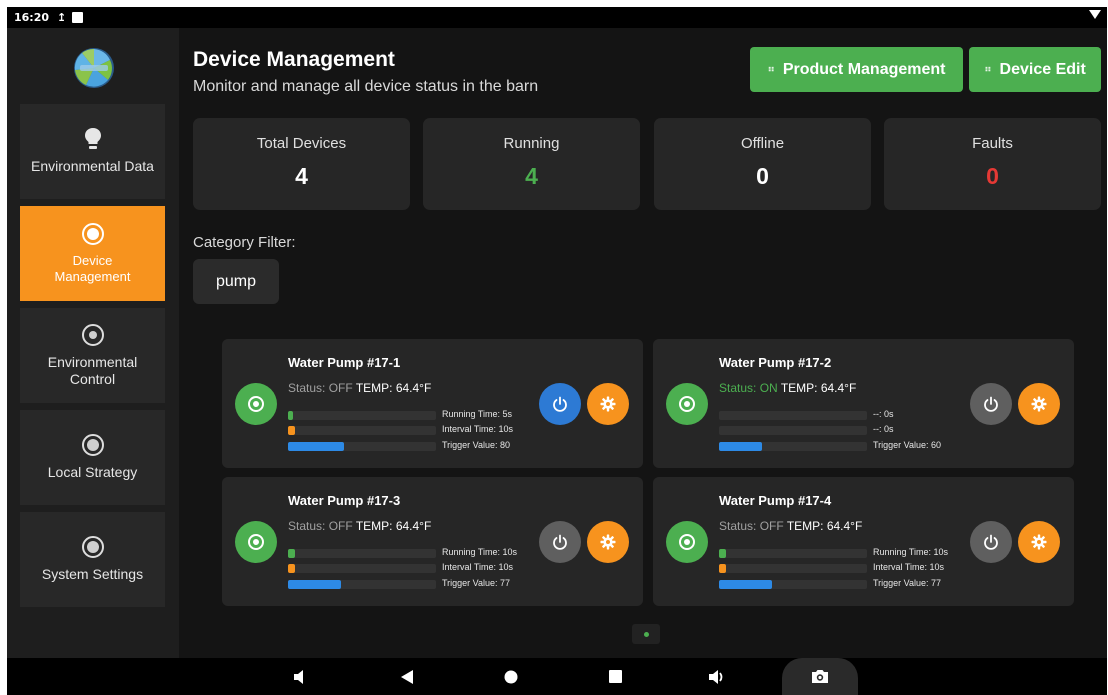 The height and width of the screenshot is (695, 1108). I want to click on category-filter-label: Category Filter:, so click(244, 242).